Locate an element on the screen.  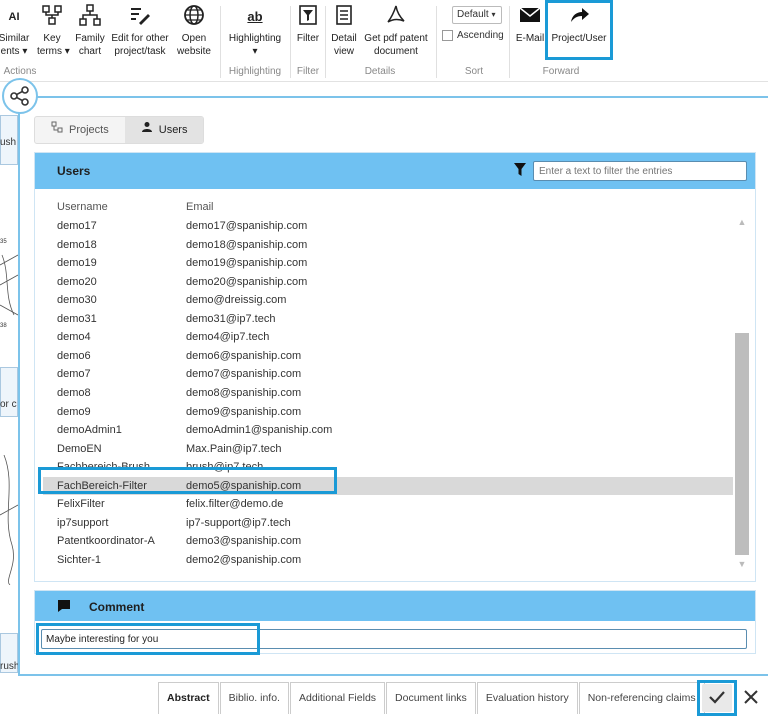
scroll-thumb is located at coordinates (742, 444).